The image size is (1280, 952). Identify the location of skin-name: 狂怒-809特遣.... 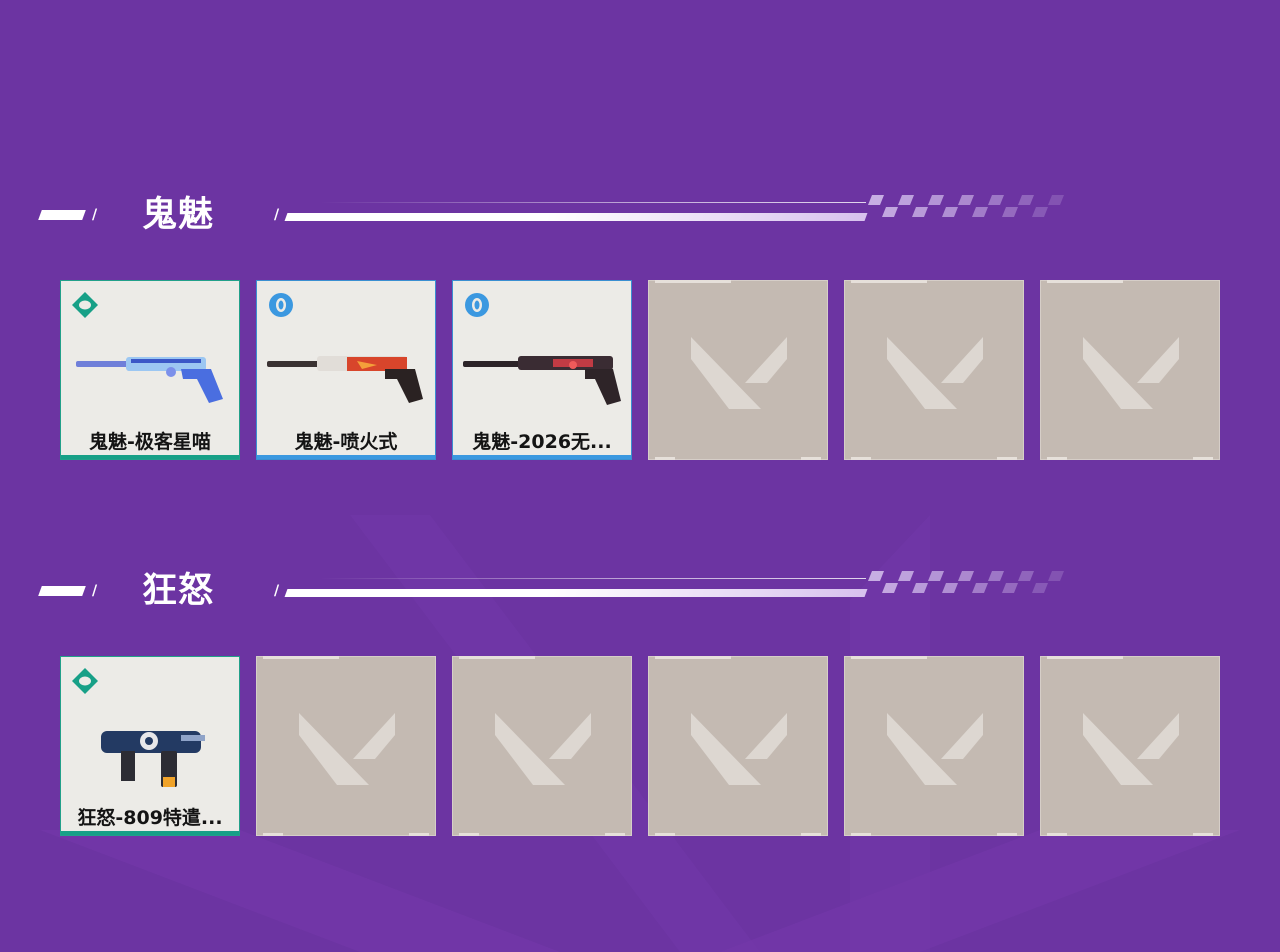
(150, 818).